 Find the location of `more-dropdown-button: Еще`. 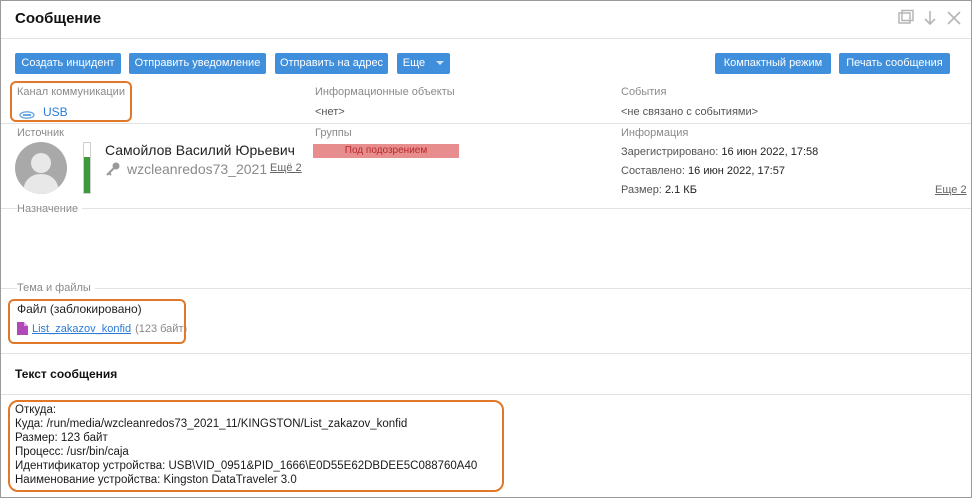

more-dropdown-button: Еще is located at coordinates (423, 63).